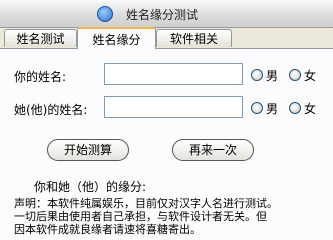 The width and height of the screenshot is (333, 240). What do you see at coordinates (162, 15) in the screenshot?
I see `window-title: 姓名缘分测试` at bounding box center [162, 15].